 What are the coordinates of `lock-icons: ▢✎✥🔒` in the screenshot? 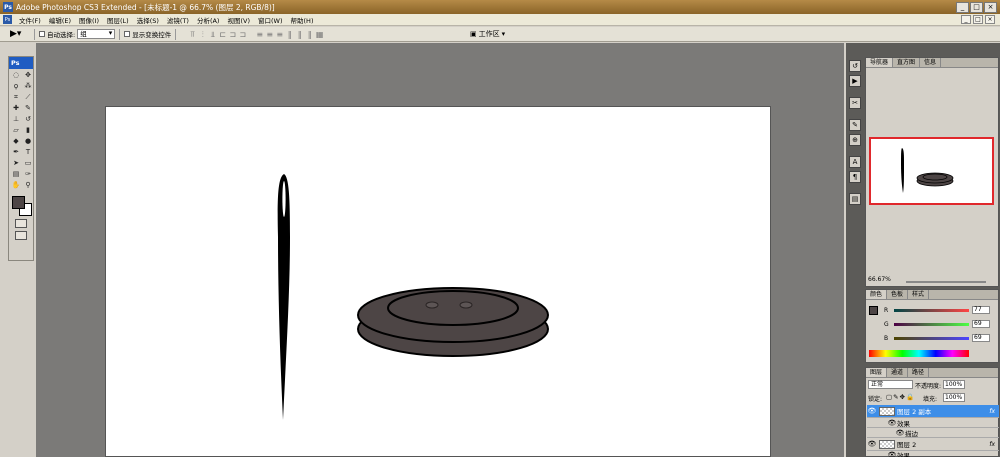 It's located at (900, 397).